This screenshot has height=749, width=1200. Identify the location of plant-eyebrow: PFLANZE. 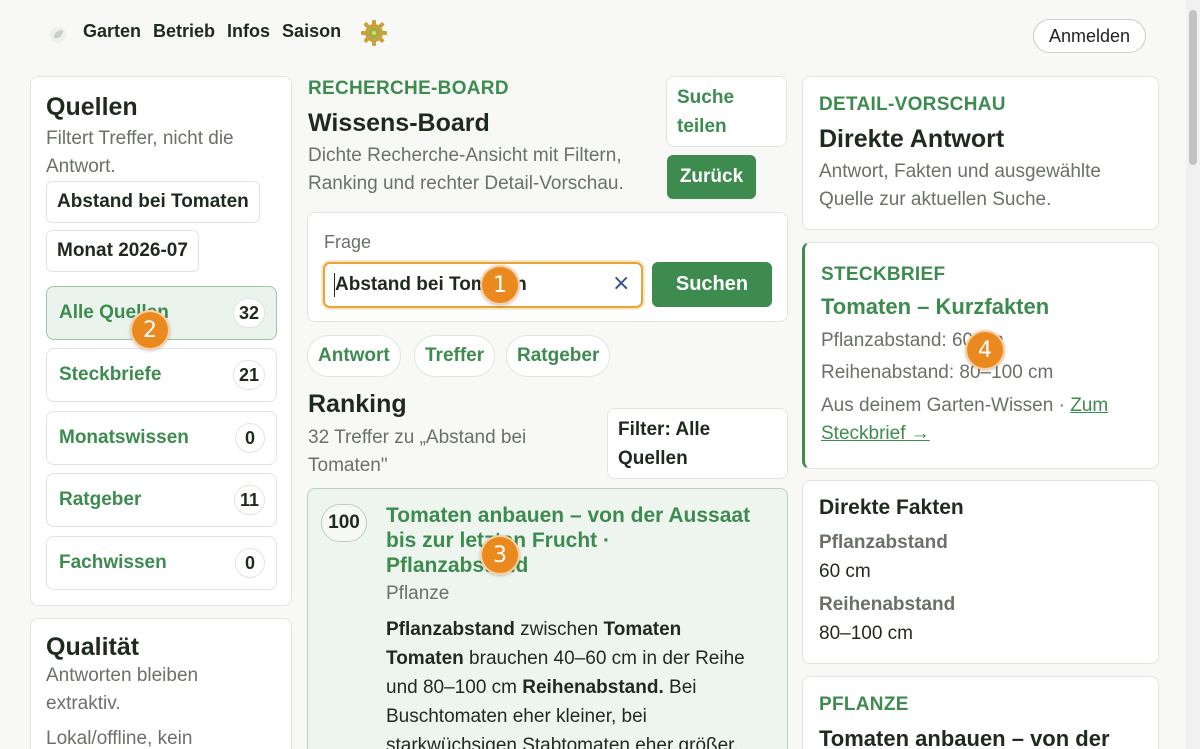
(864, 704).